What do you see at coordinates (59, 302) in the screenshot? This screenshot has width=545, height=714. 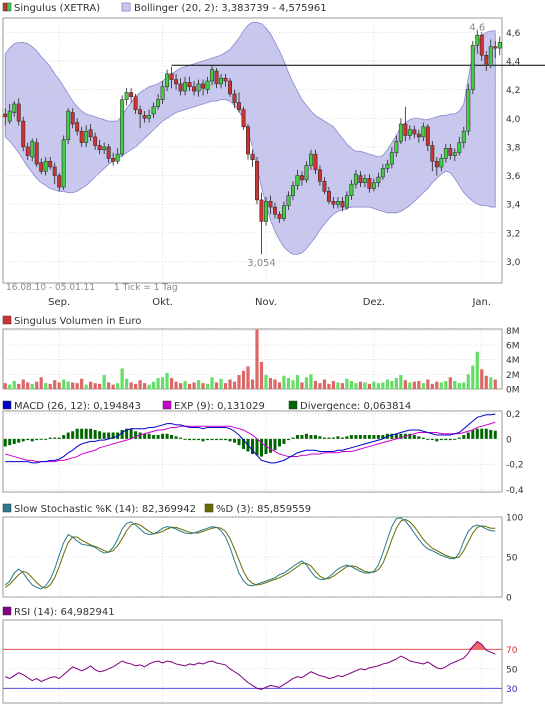 I see `x-tick-label: Sep.` at bounding box center [59, 302].